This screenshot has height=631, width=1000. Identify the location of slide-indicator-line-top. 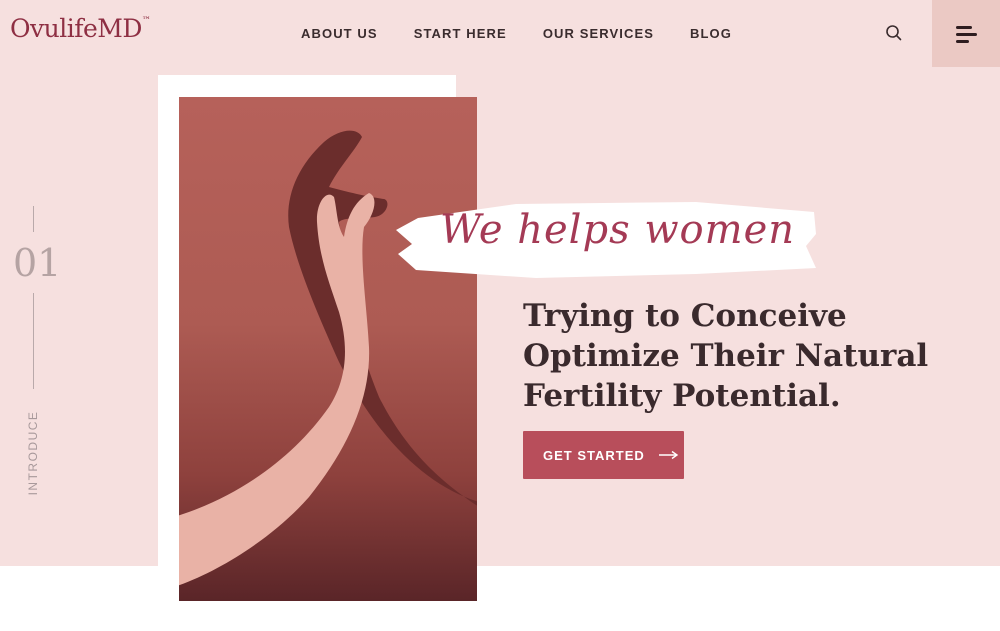
(33, 219).